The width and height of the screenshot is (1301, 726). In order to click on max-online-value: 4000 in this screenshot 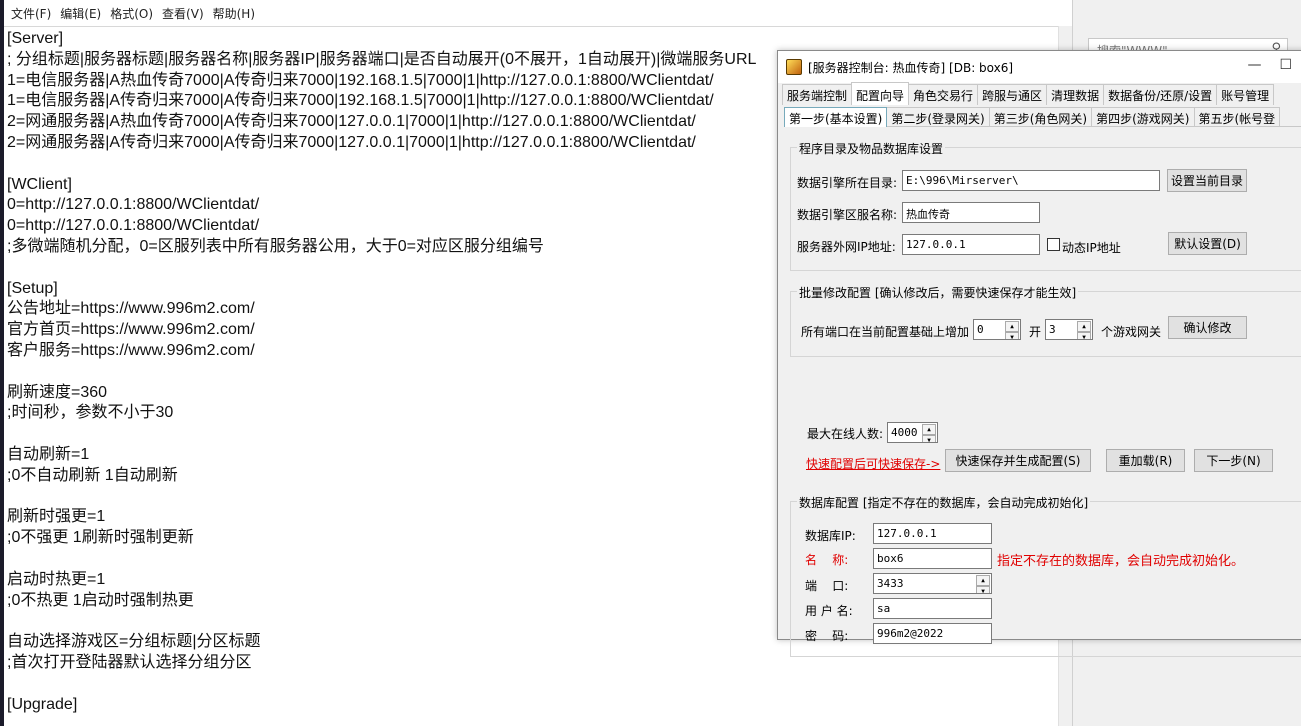, I will do `click(904, 432)`.